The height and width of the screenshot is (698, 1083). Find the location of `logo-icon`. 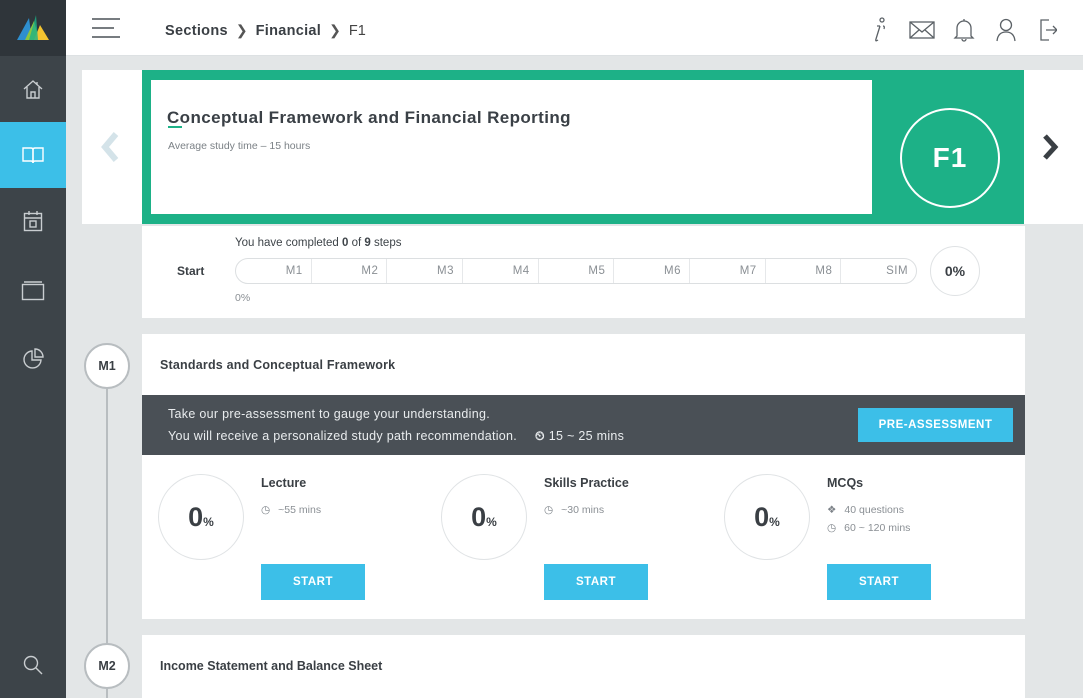

logo-icon is located at coordinates (33, 28).